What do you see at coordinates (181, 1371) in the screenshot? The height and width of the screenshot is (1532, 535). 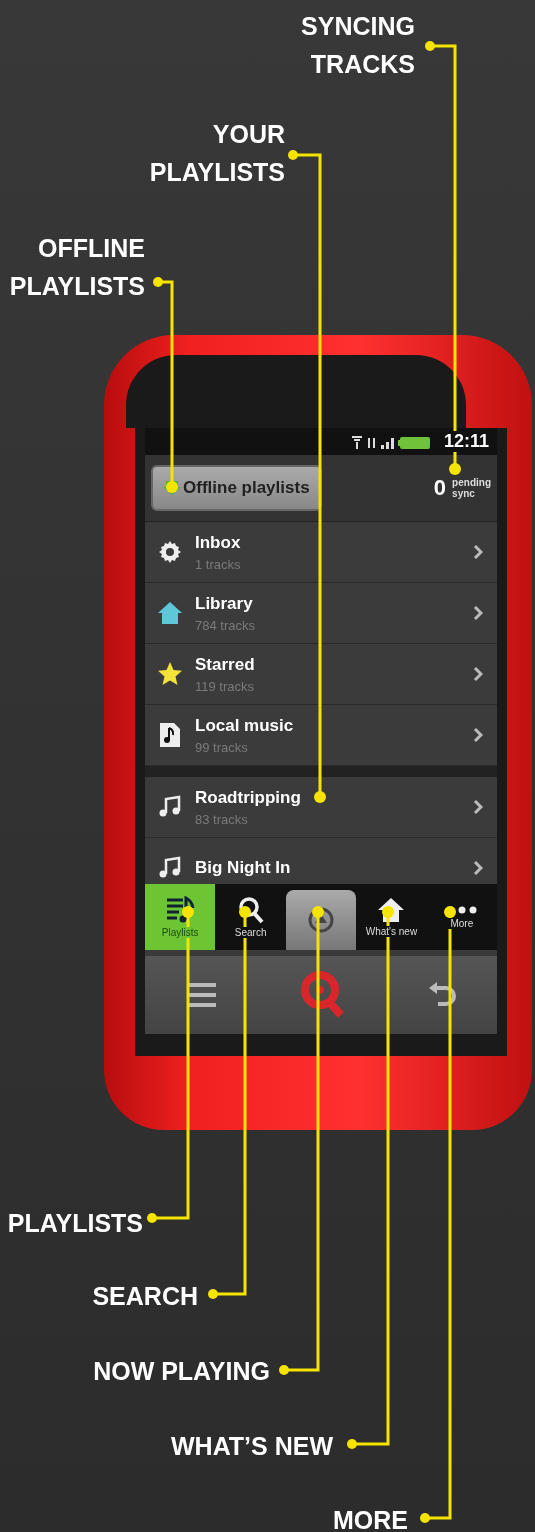 I see `callout-label: NOW PLAYING` at bounding box center [181, 1371].